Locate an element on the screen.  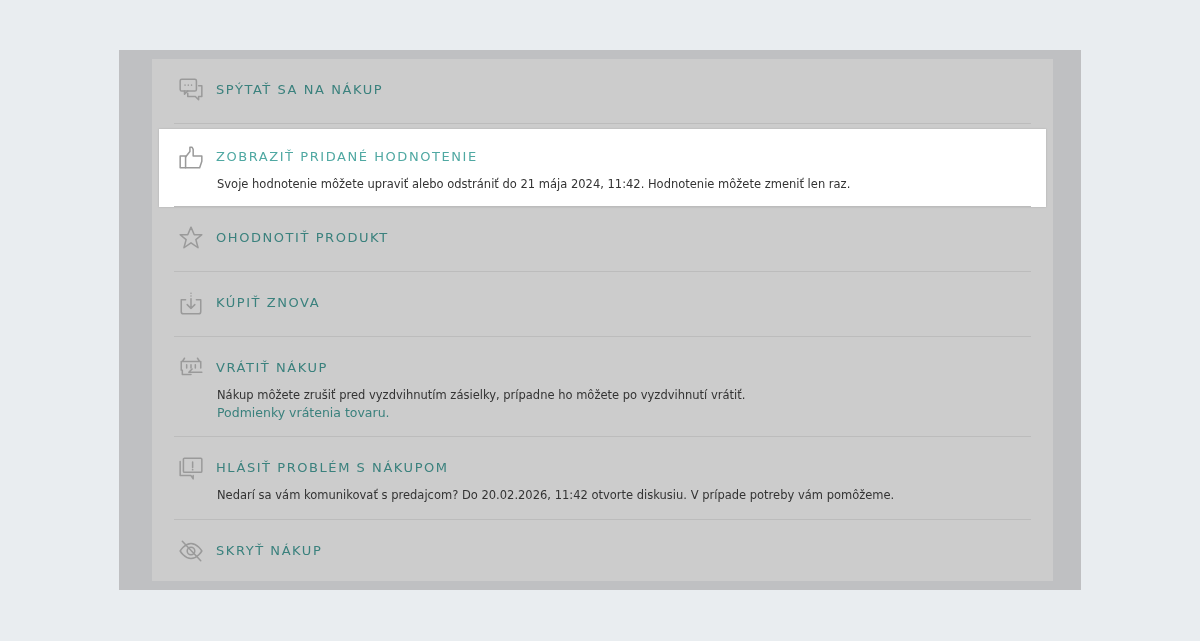
action-title: SPÝTAŤ SA NA NÁKUP is located at coordinates (300, 90).